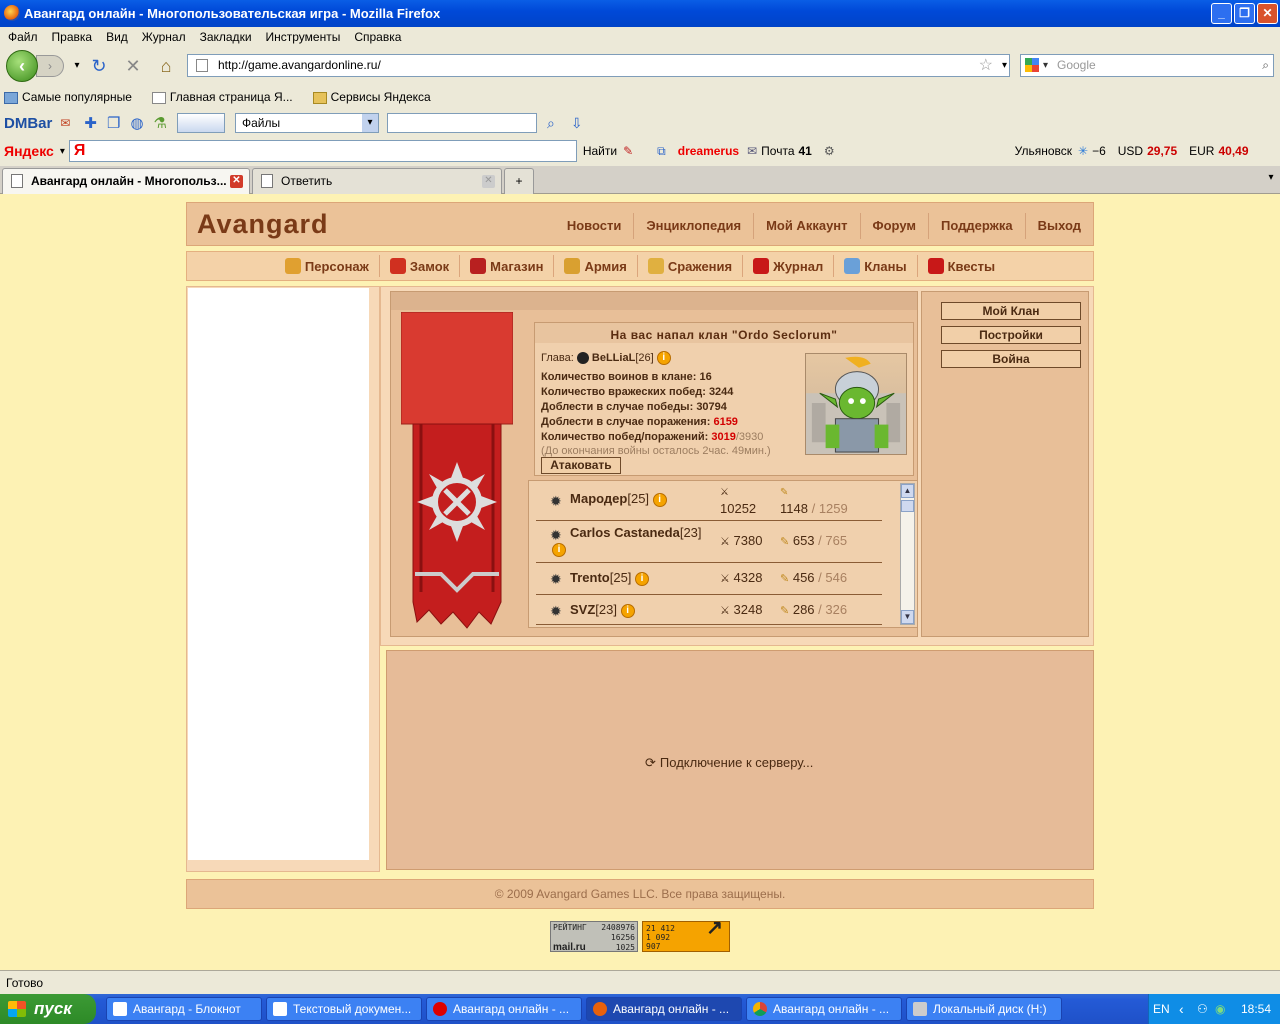 This screenshot has height=1024, width=1280. I want to click on tray-status-icon: ◉, so click(1220, 1009).